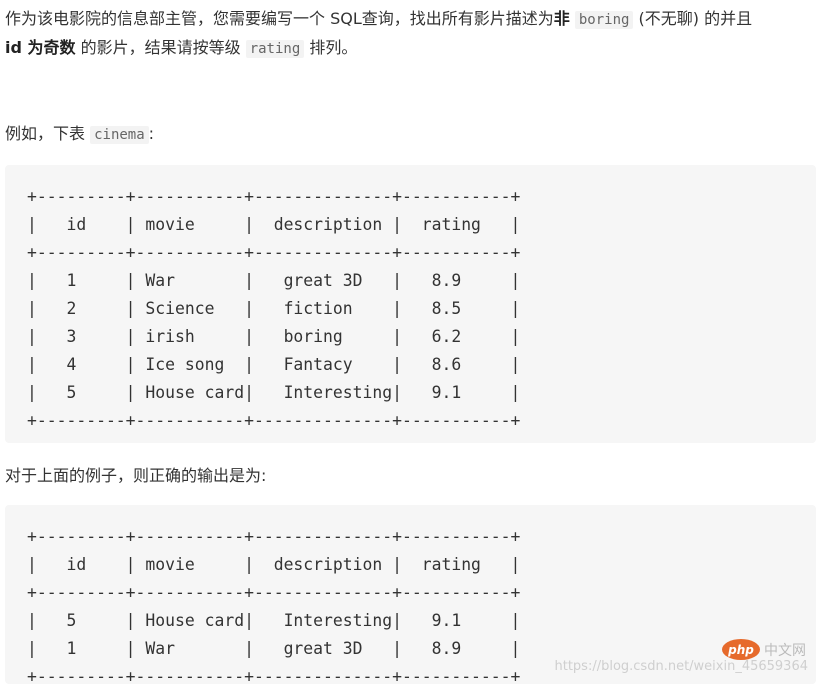 The width and height of the screenshot is (816, 684). What do you see at coordinates (331, 47) in the screenshot?
I see `intro-text-4: 排列。` at bounding box center [331, 47].